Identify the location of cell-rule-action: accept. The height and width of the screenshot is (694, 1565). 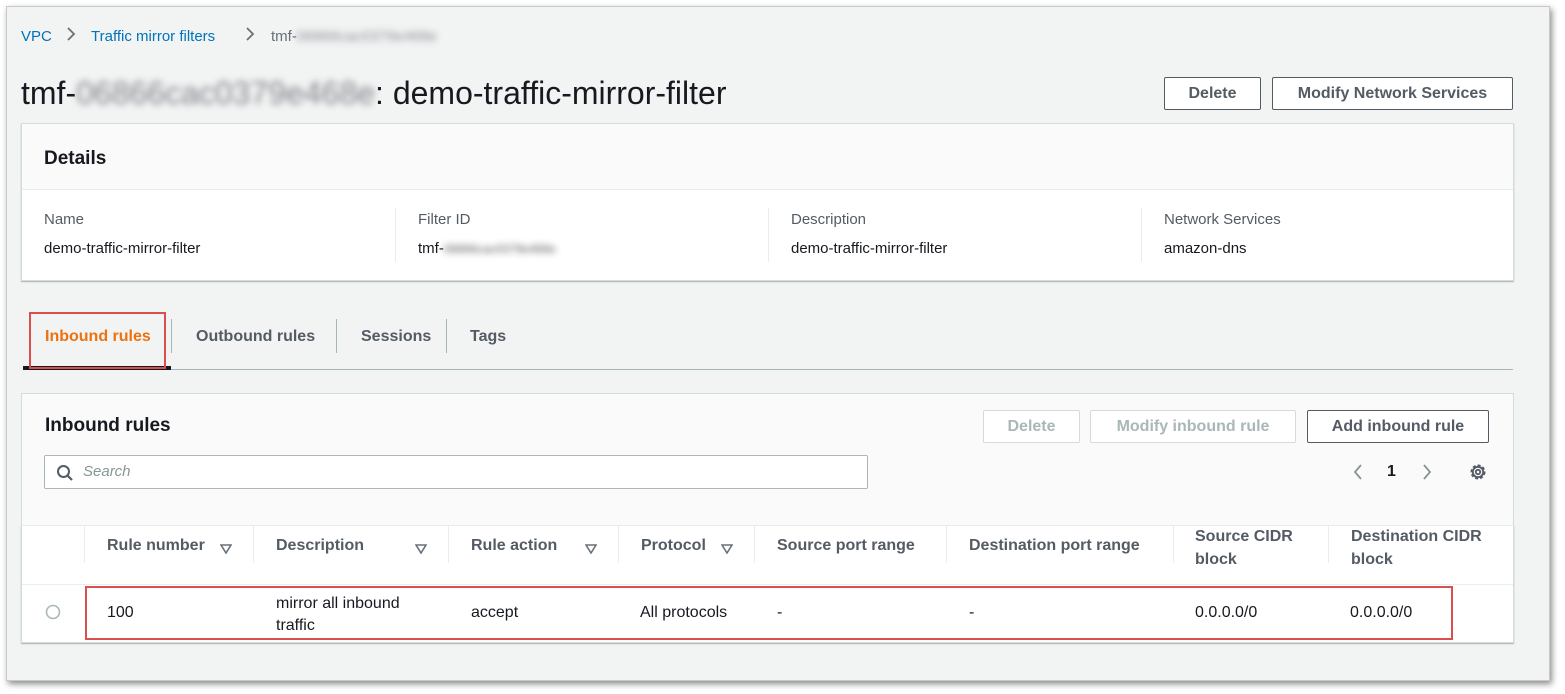
(495, 612).